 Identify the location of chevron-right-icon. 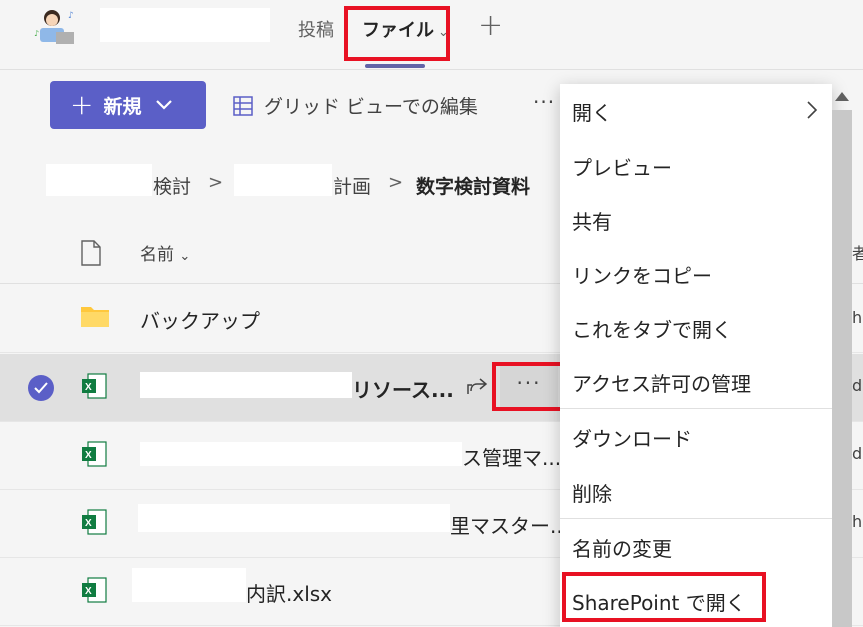
(812, 110).